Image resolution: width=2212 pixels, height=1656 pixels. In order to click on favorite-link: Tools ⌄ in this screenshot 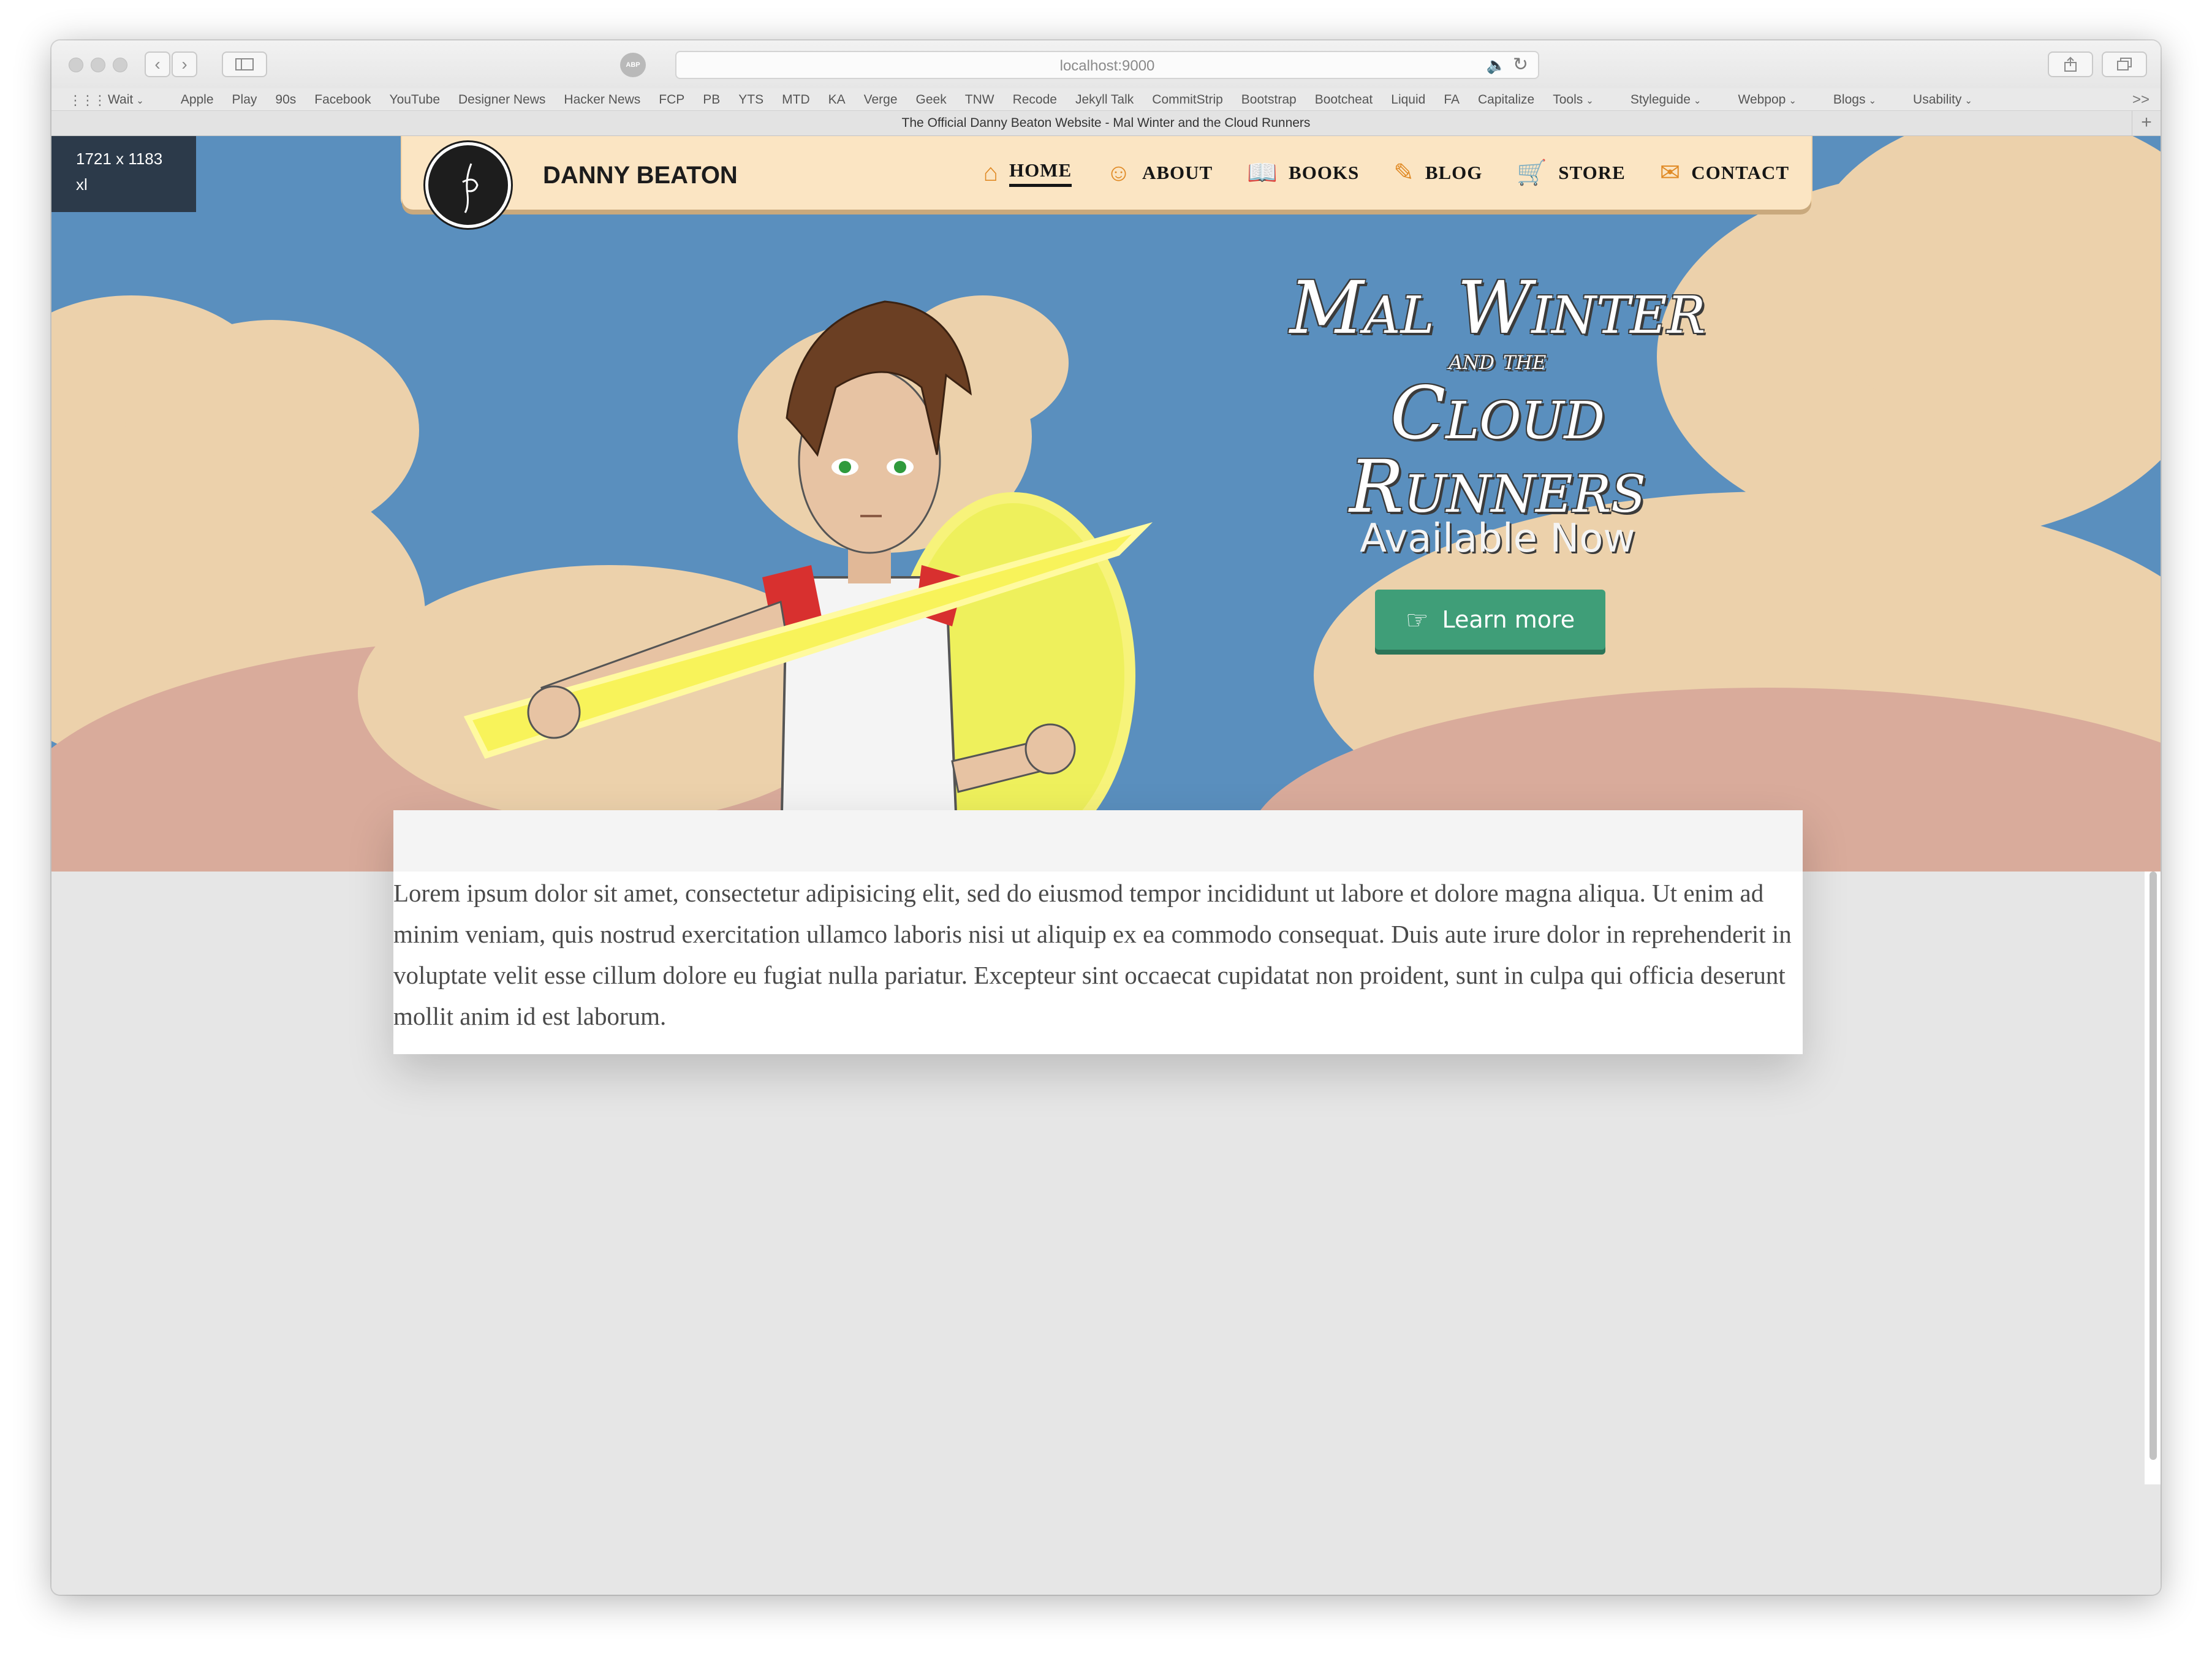, I will do `click(1582, 100)`.